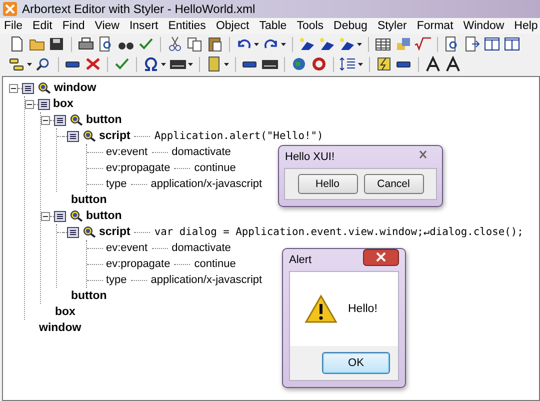 Image resolution: width=540 pixels, height=401 pixels. Describe the element at coordinates (321, 309) in the screenshot. I see `warning-icon` at that location.